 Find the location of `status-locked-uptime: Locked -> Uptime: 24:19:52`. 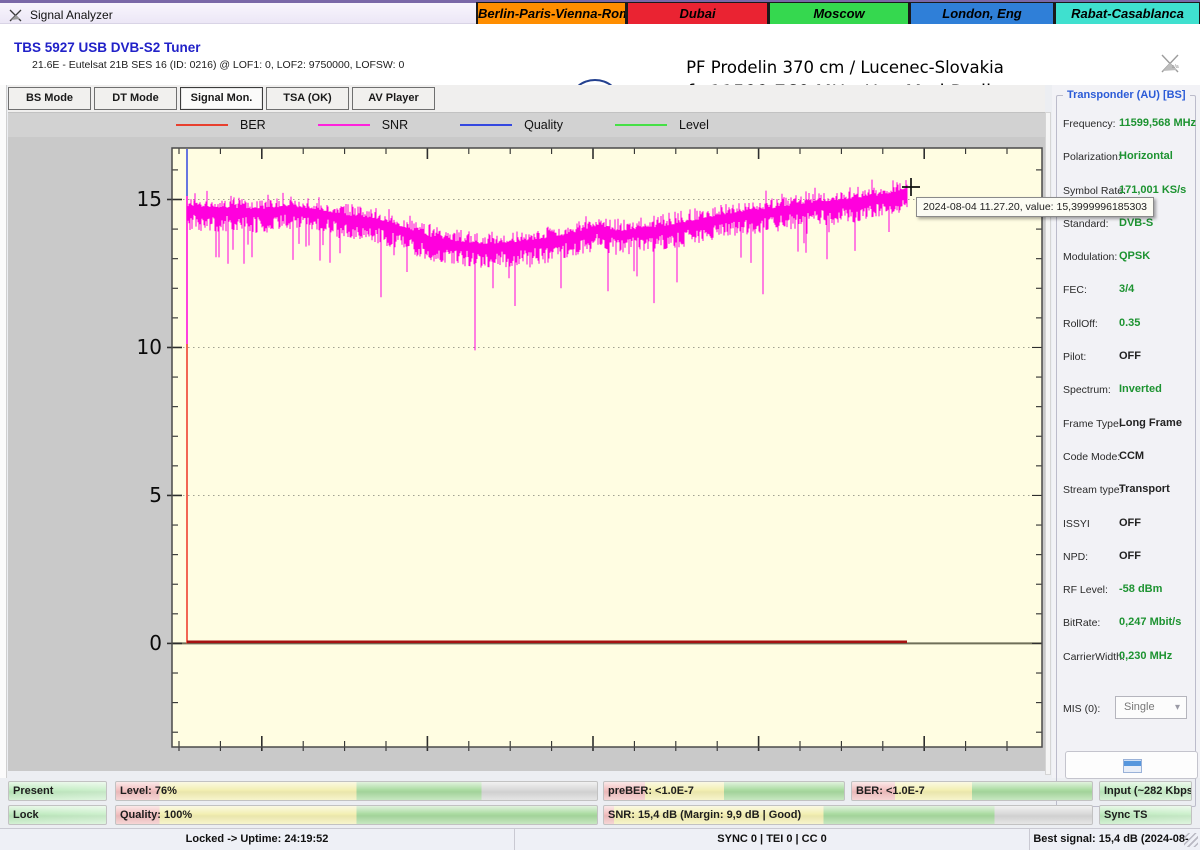

status-locked-uptime: Locked -> Uptime: 24:19:52 is located at coordinates (257, 839).